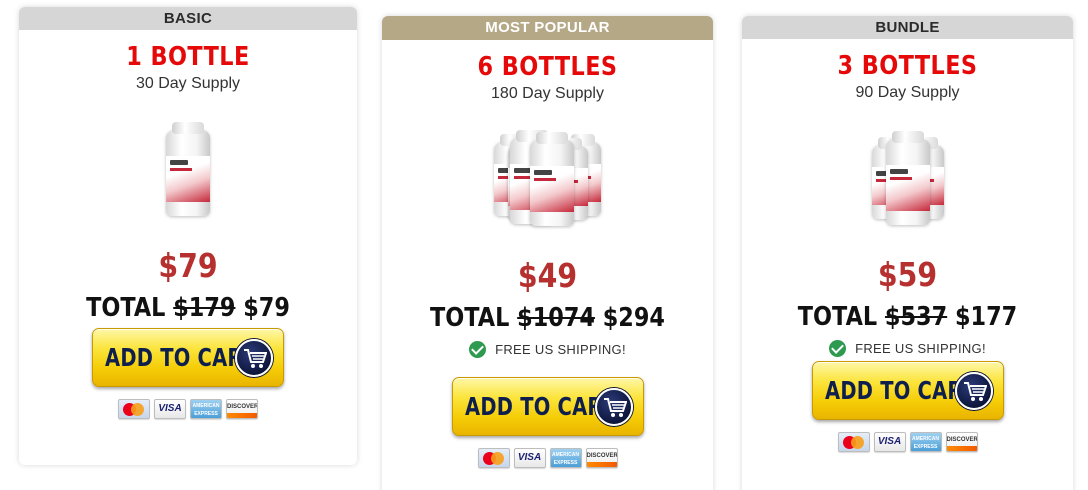 The width and height of the screenshot is (1088, 490). I want to click on old-total: $179, so click(204, 308).